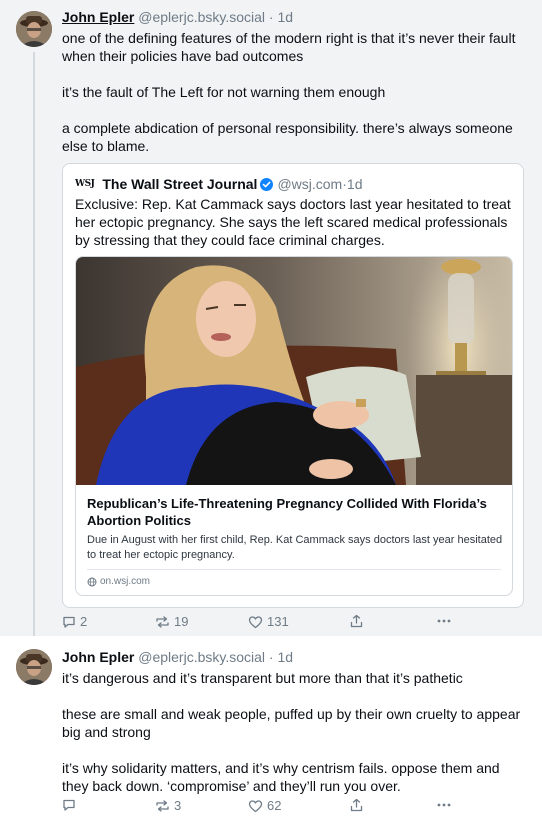 Image resolution: width=542 pixels, height=829 pixels. I want to click on reply-count: 2, so click(84, 621).